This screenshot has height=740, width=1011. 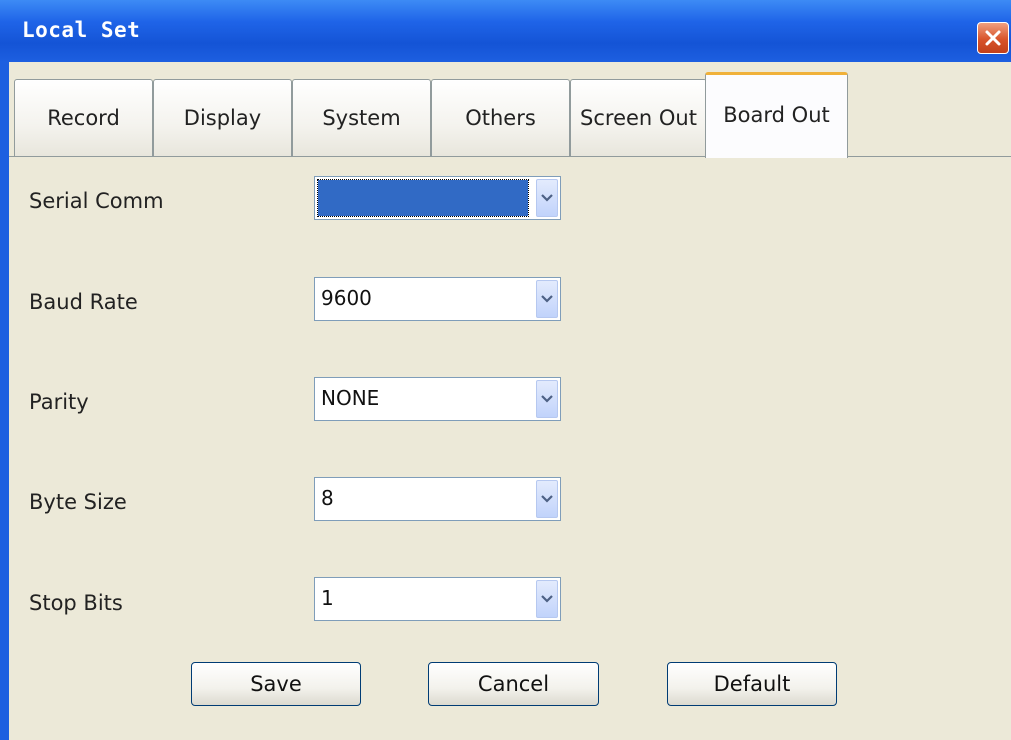 I want to click on serial-comm-select, so click(x=437, y=198).